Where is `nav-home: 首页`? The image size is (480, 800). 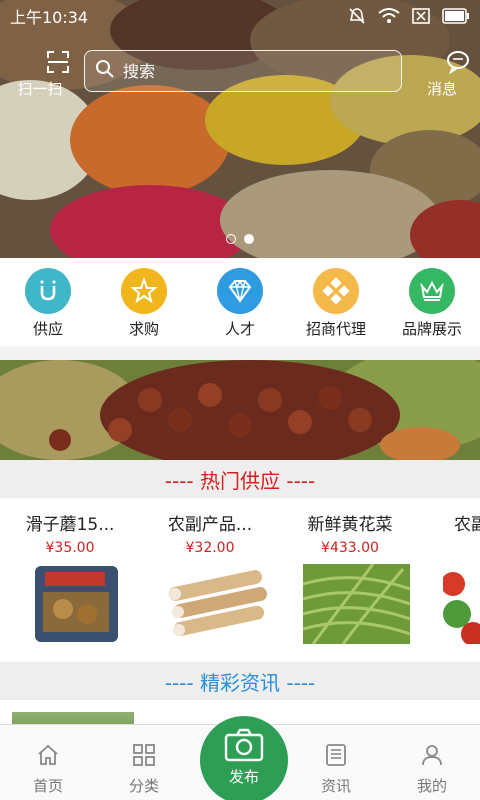
nav-home: 首页 is located at coordinates (48, 762).